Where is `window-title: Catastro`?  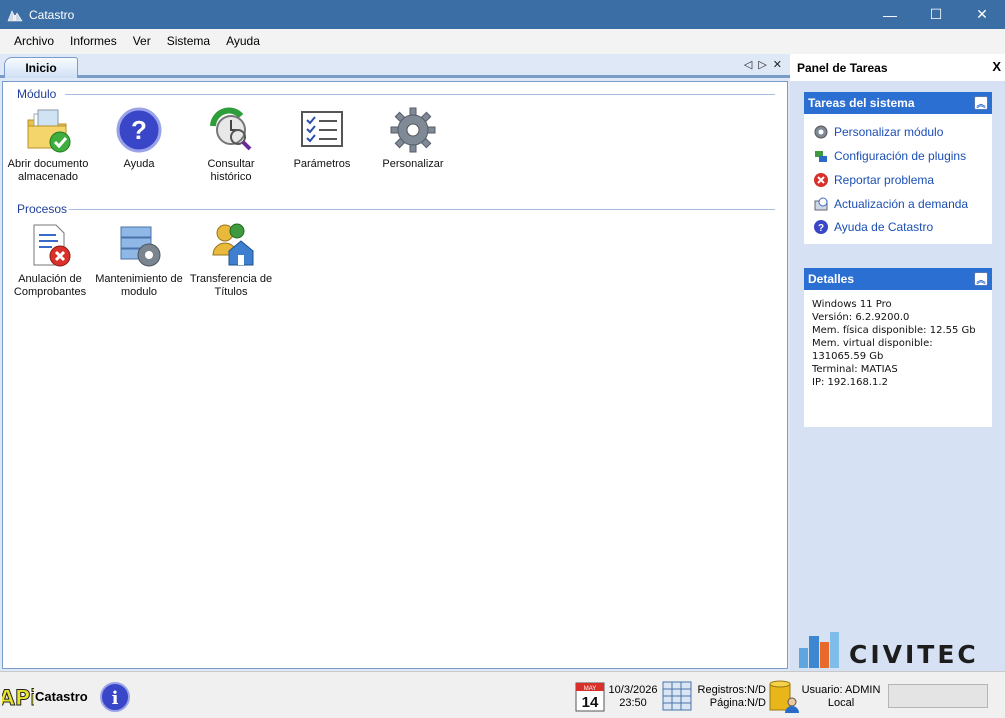 window-title: Catastro is located at coordinates (52, 14).